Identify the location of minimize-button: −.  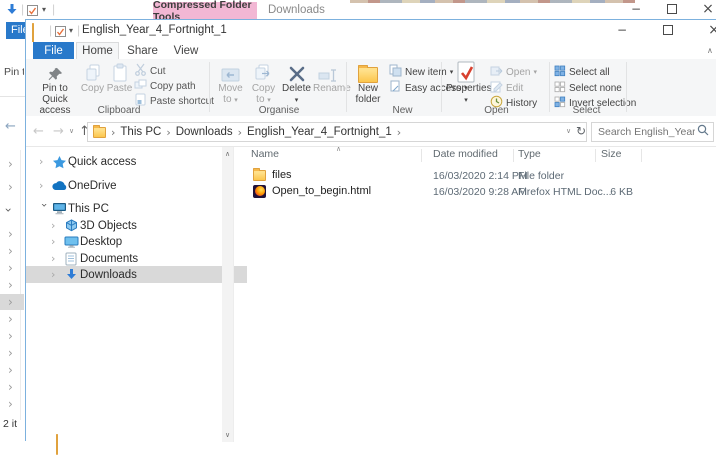
(622, 30).